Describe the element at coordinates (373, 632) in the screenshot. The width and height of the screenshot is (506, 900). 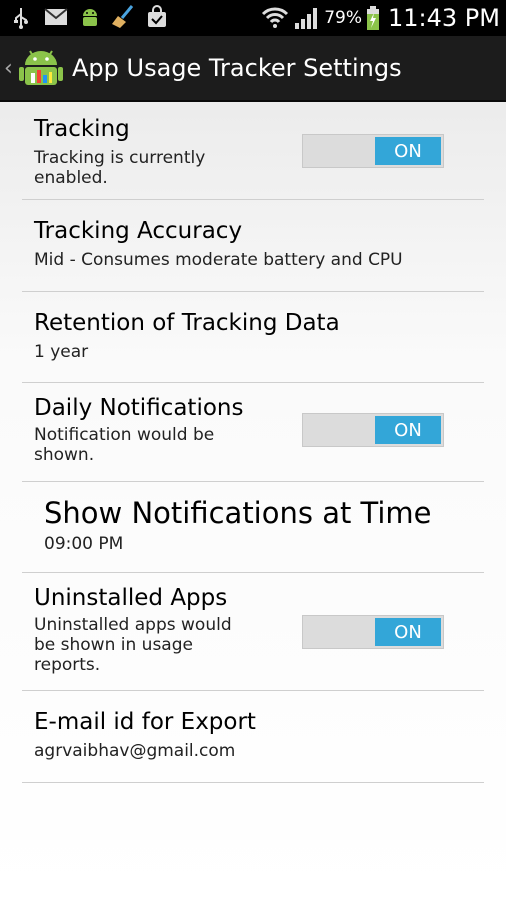
I see `uninstalled-apps-toggle: ON` at that location.